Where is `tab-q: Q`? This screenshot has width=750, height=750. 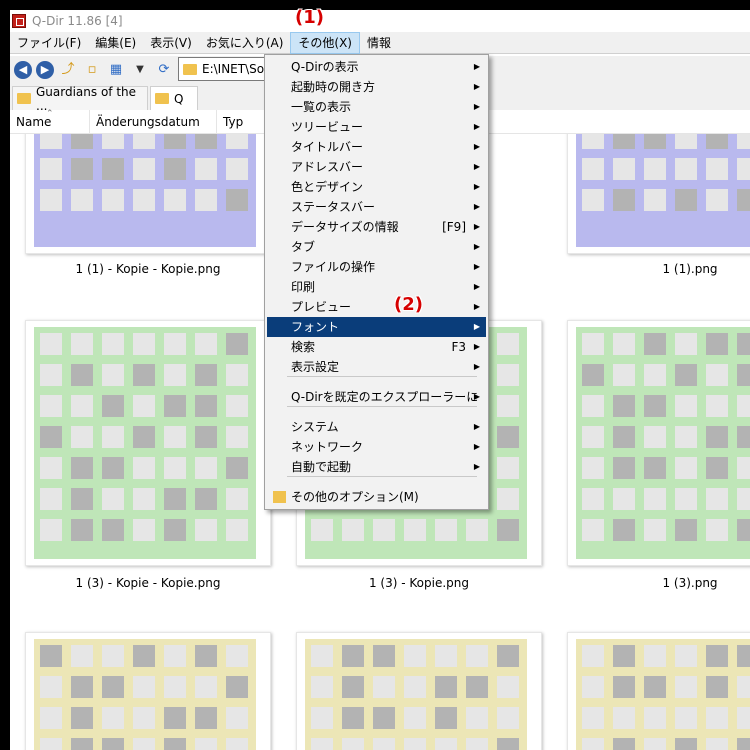 tab-q: Q is located at coordinates (174, 98).